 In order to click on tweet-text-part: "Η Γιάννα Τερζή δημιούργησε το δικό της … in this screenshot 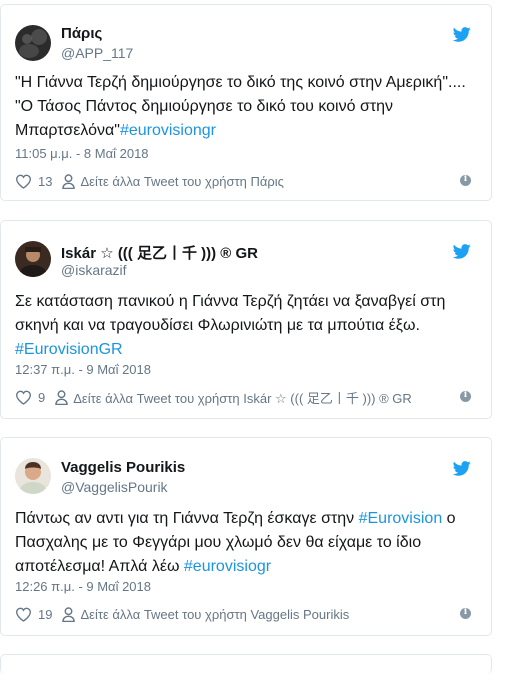, I will do `click(240, 82)`.